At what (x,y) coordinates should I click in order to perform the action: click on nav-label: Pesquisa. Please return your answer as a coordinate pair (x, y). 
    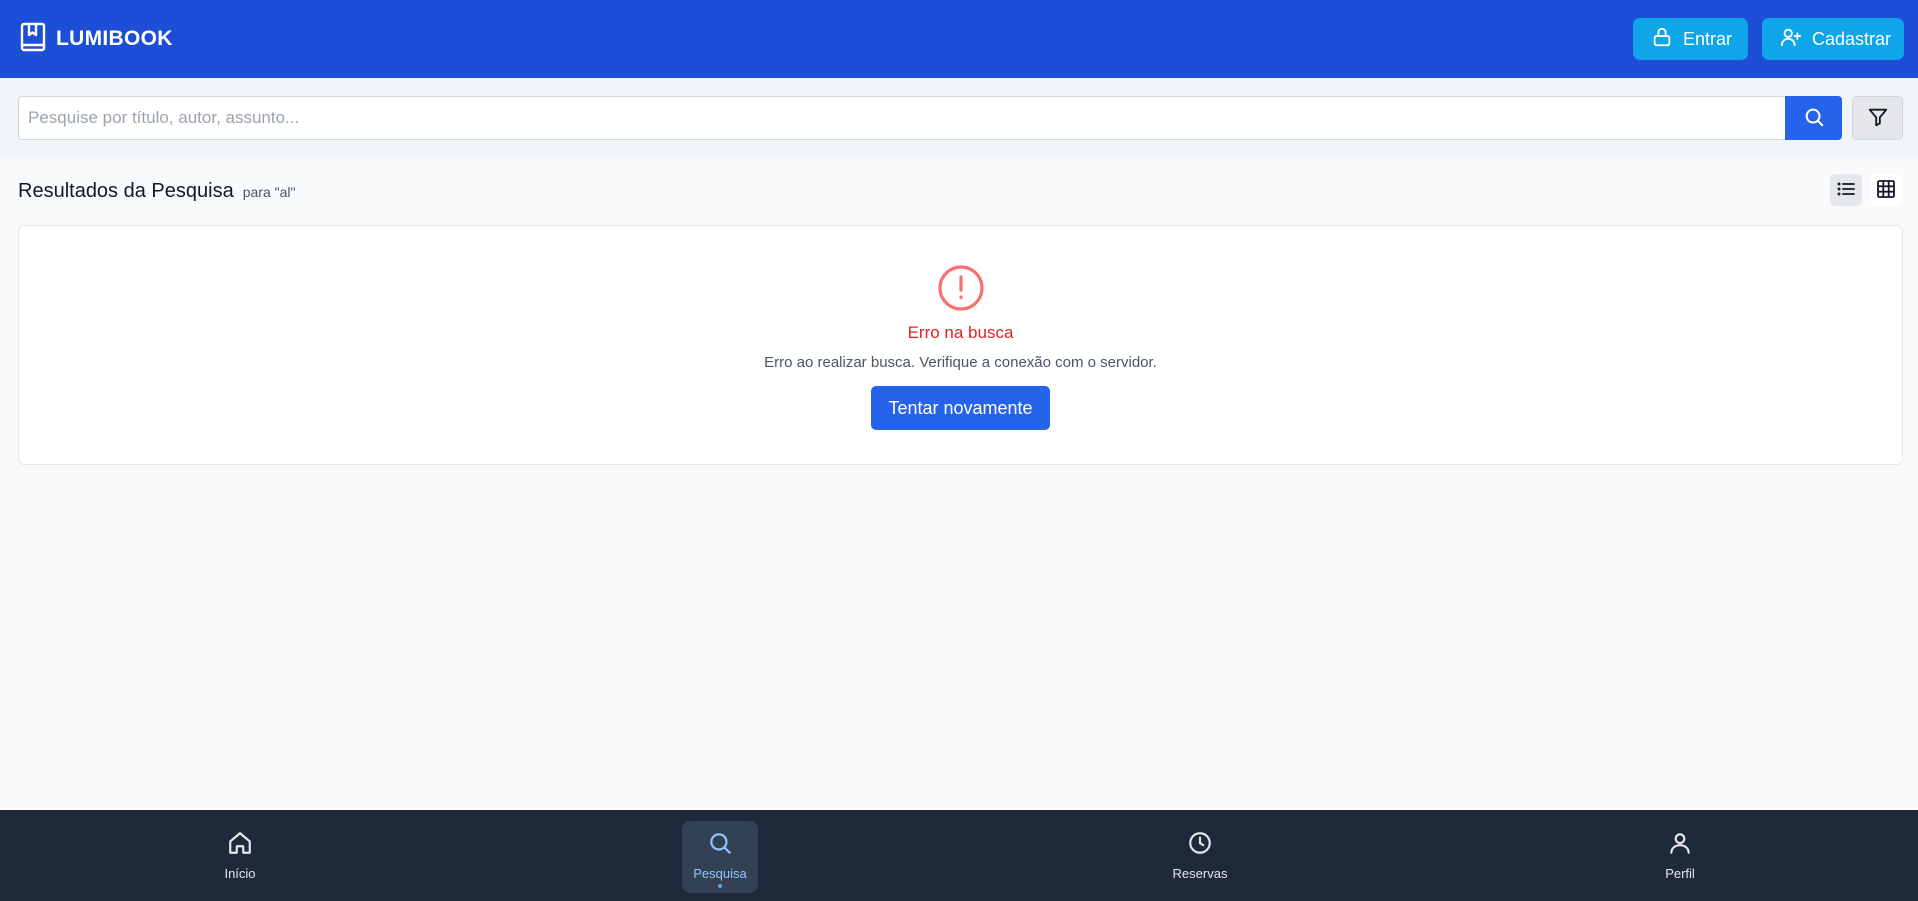
    Looking at the image, I should click on (720, 873).